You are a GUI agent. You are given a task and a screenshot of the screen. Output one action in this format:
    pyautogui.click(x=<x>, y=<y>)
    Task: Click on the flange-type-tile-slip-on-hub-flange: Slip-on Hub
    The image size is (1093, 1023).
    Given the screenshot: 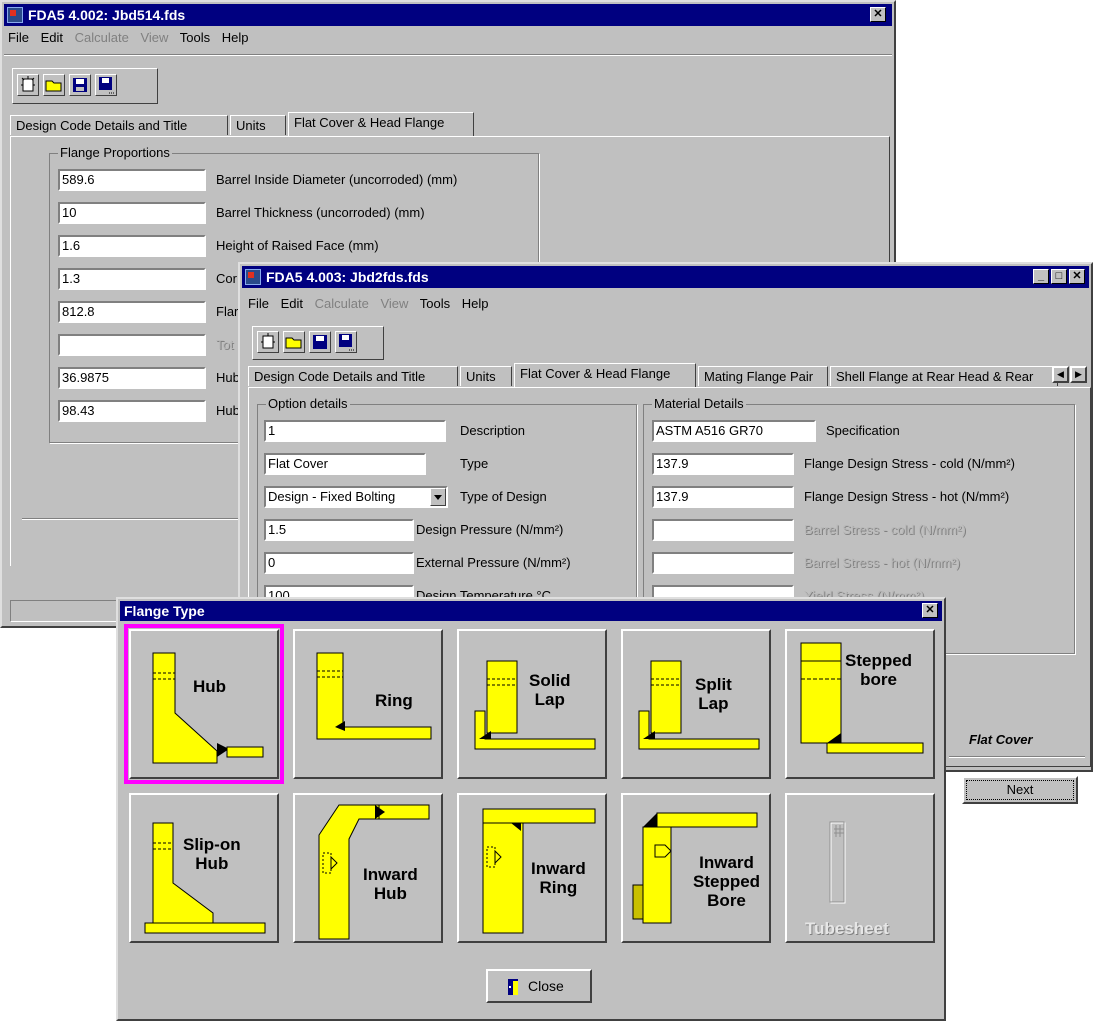 What is the action you would take?
    pyautogui.click(x=204, y=868)
    